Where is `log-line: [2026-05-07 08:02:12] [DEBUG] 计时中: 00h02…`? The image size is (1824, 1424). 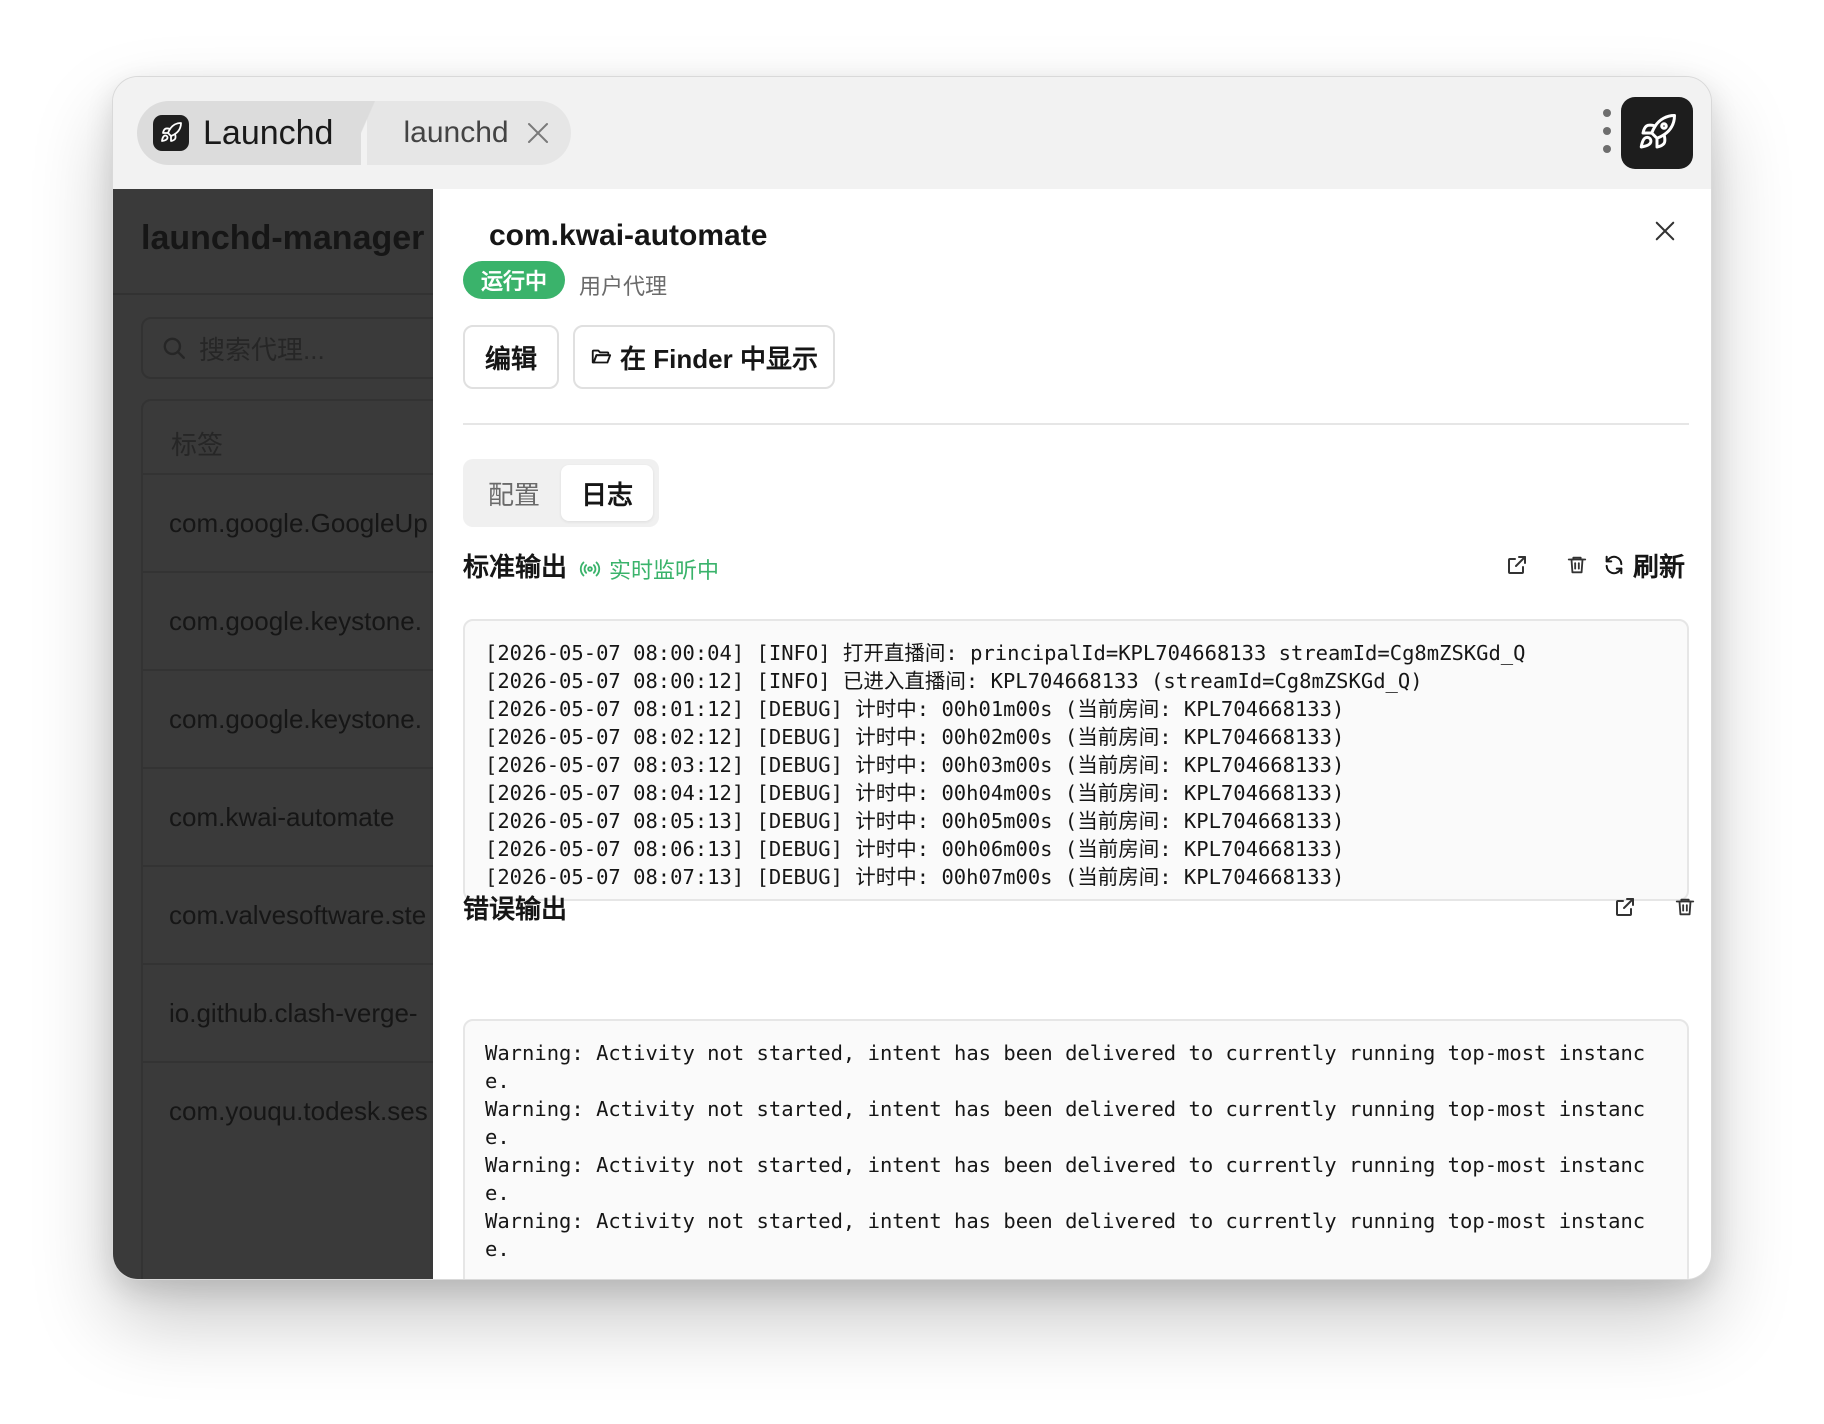
log-line: [2026-05-07 08:02:12] [DEBUG] 计时中: 00h02… is located at coordinates (915, 737).